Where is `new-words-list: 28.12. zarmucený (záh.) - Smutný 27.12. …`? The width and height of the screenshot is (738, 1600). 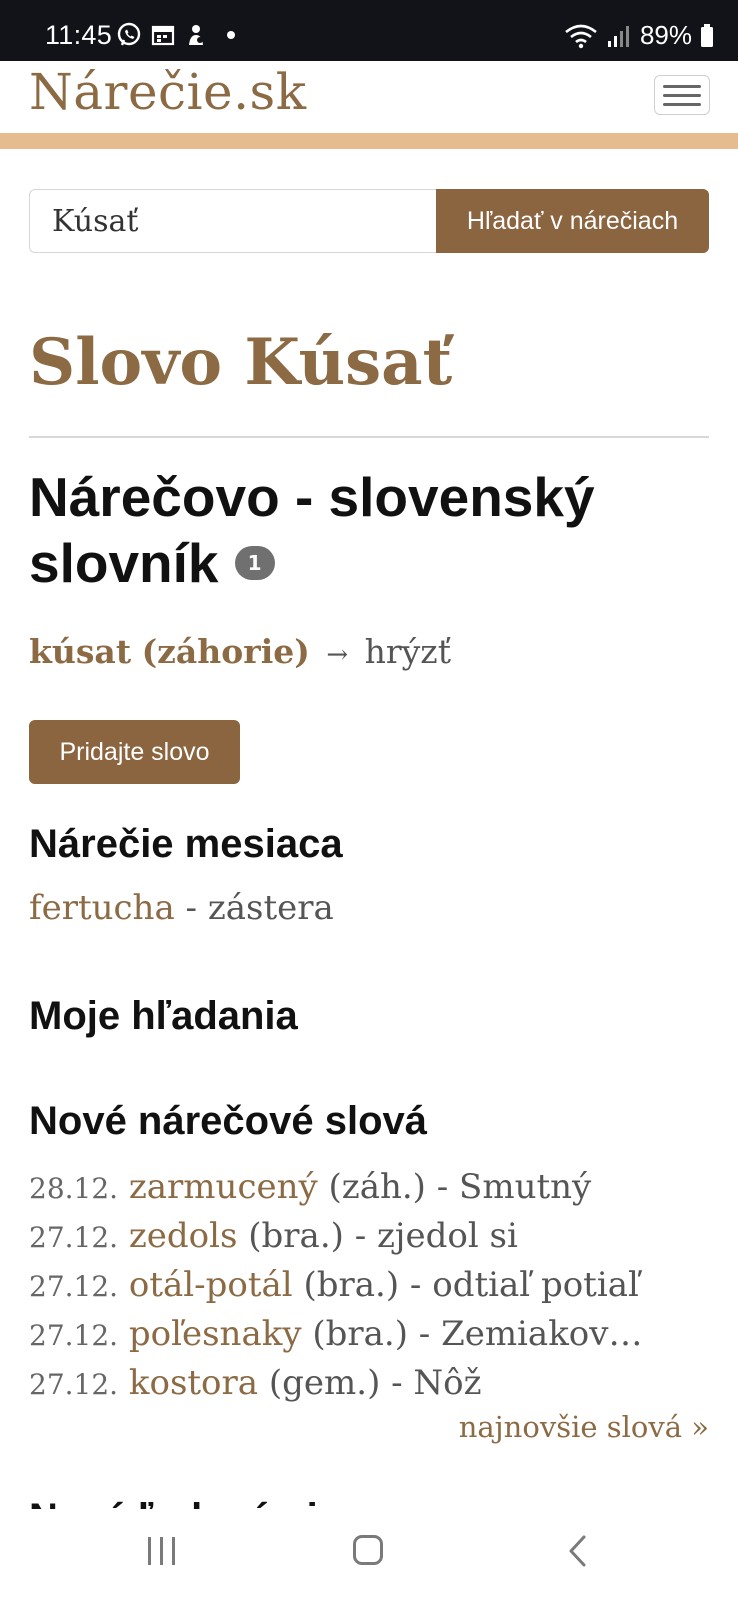
new-words-list: 28.12. zarmucený (záh.) - Smutný 27.12. … is located at coordinates (335, 1285).